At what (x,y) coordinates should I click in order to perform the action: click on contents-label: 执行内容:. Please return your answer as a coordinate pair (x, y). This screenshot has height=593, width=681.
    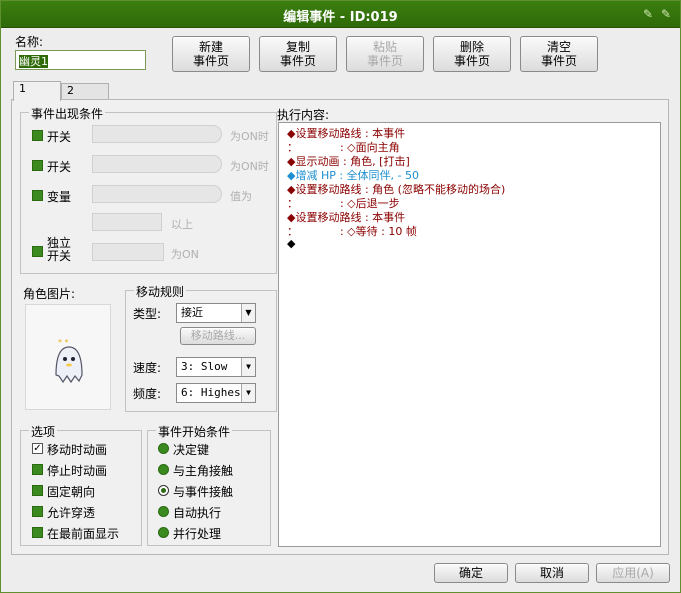
    Looking at the image, I should click on (303, 115).